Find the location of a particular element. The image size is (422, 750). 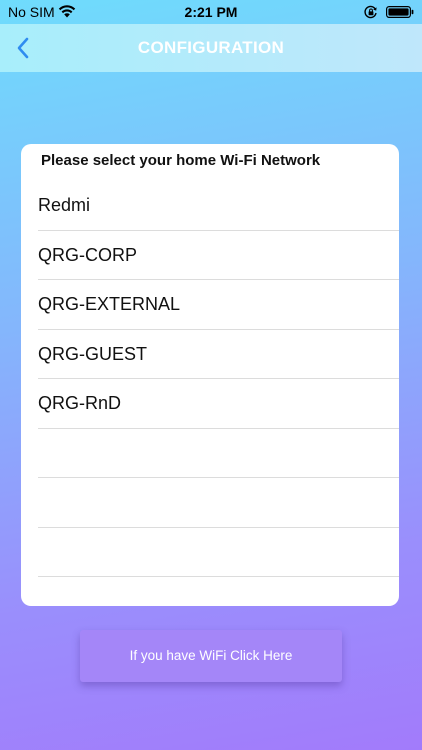

network-item-qrg-guest: QRG-GUEST is located at coordinates (218, 354).